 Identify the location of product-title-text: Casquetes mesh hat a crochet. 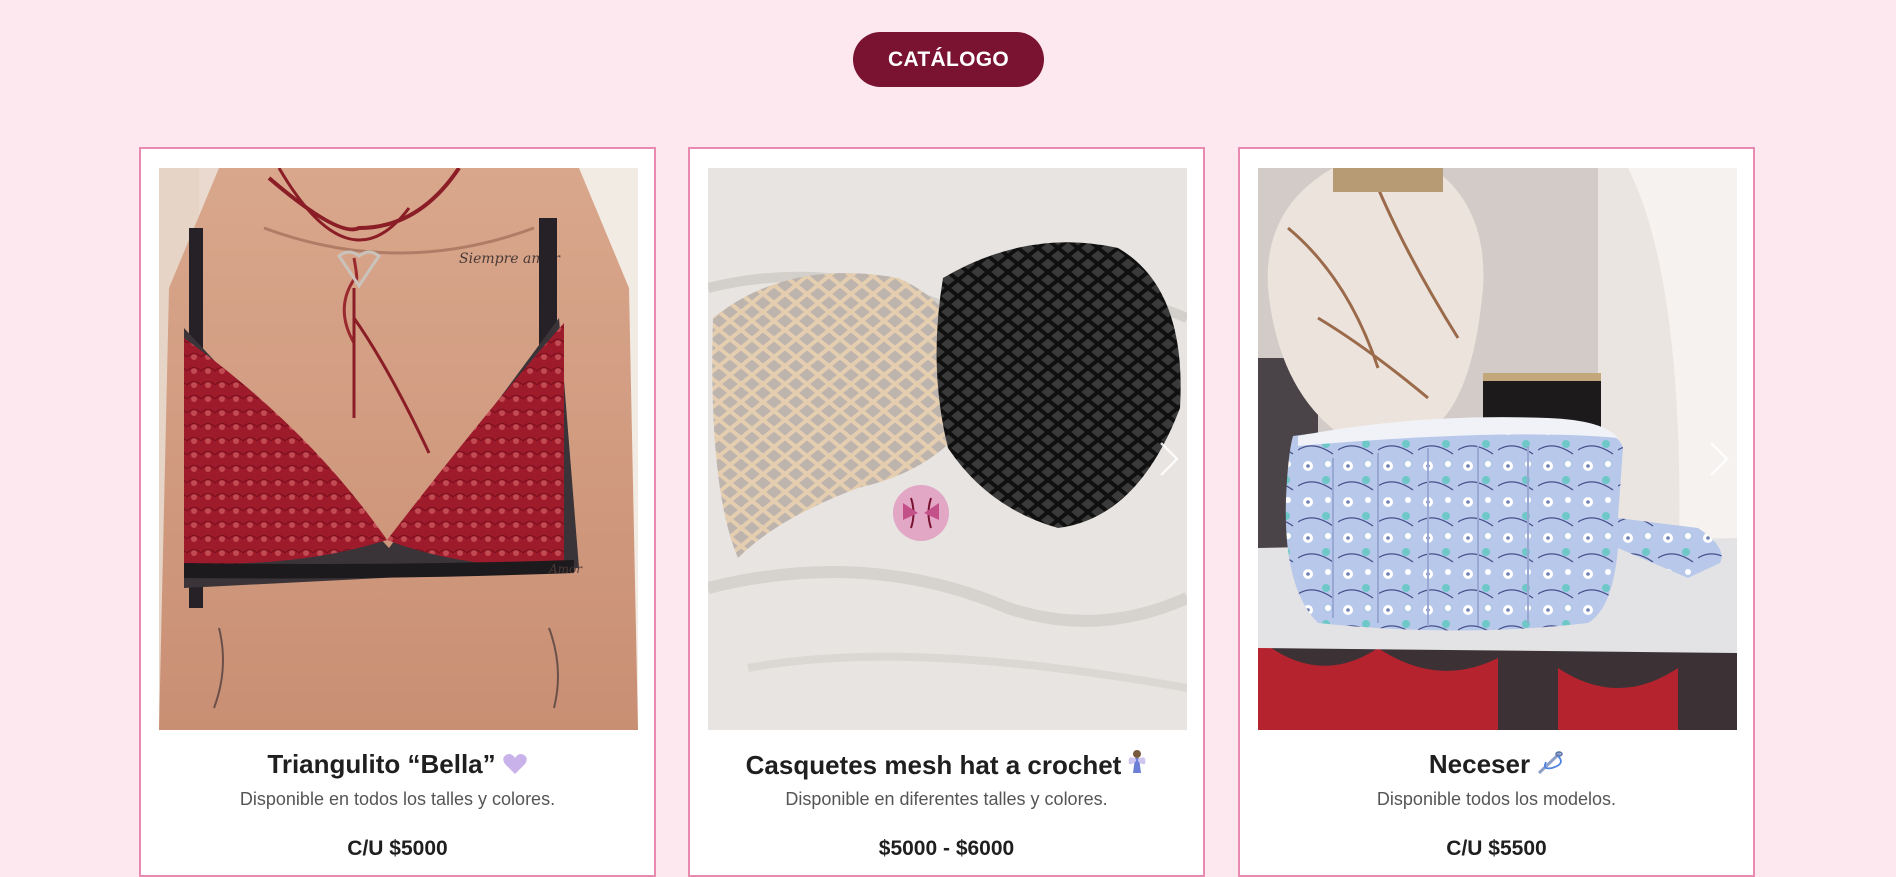
(933, 765).